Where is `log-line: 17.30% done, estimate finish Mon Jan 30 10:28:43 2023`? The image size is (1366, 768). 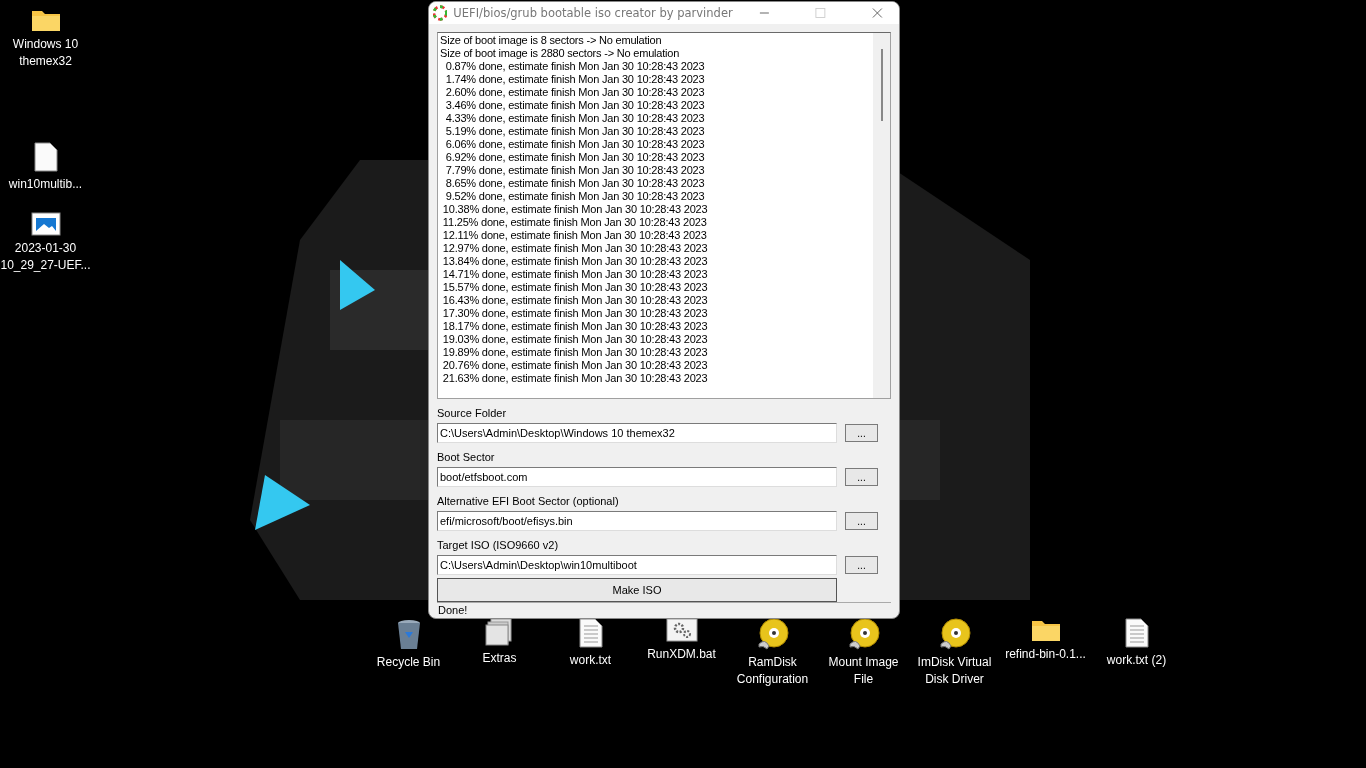 log-line: 17.30% done, estimate finish Mon Jan 30 10:28:43 2023 is located at coordinates (575, 313).